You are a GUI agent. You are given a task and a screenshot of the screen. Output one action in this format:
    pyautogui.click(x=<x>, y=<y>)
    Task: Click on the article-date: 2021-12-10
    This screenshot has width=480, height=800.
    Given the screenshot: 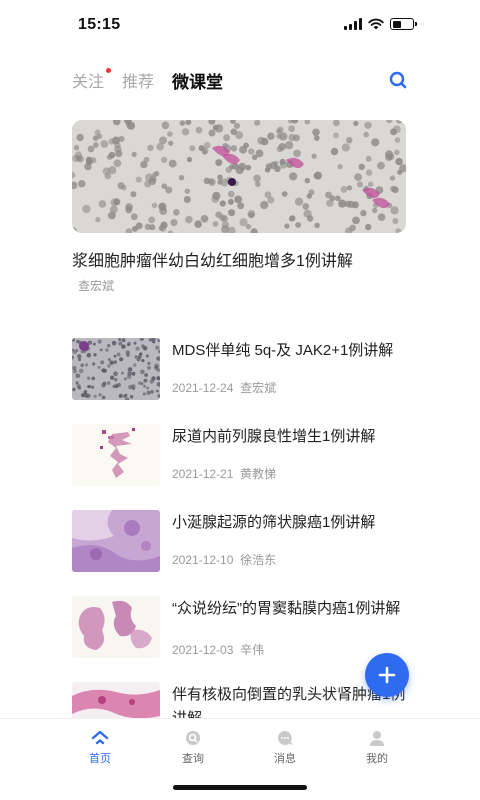 What is the action you would take?
    pyautogui.click(x=203, y=560)
    